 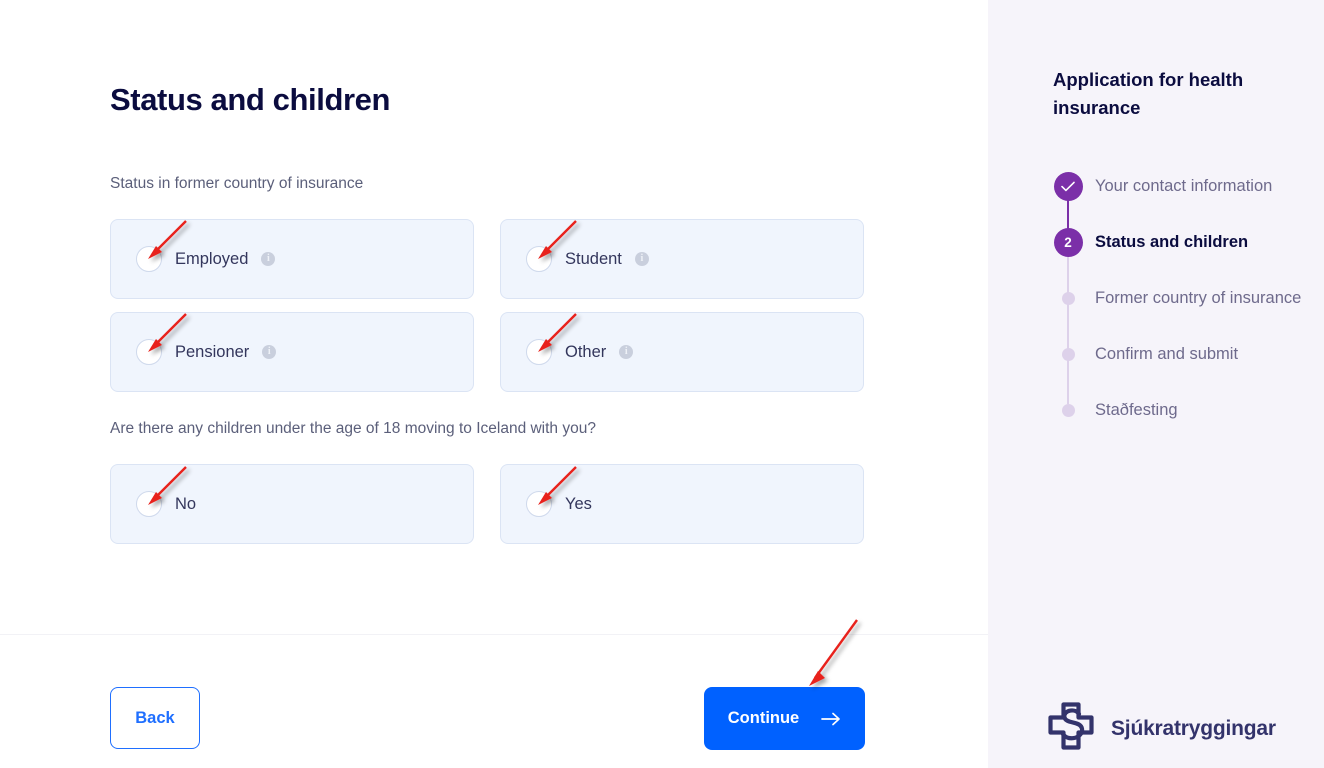 What do you see at coordinates (268, 259) in the screenshot?
I see `info-icon-employed` at bounding box center [268, 259].